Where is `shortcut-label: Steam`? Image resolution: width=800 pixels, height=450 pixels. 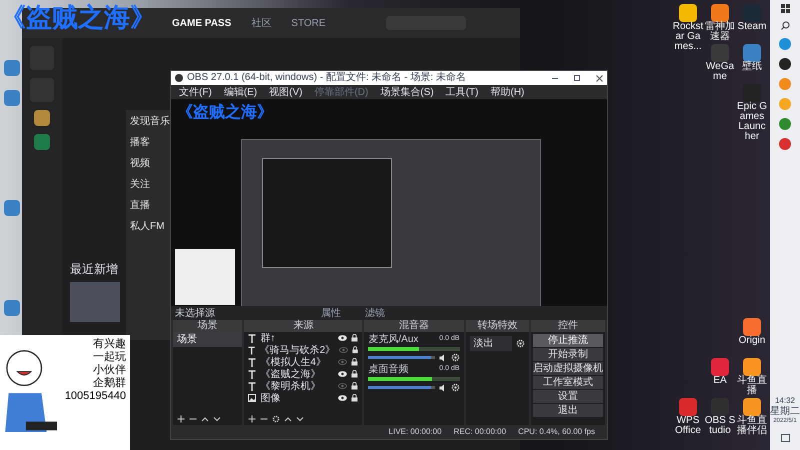
shortcut-label: Steam is located at coordinates (752, 27).